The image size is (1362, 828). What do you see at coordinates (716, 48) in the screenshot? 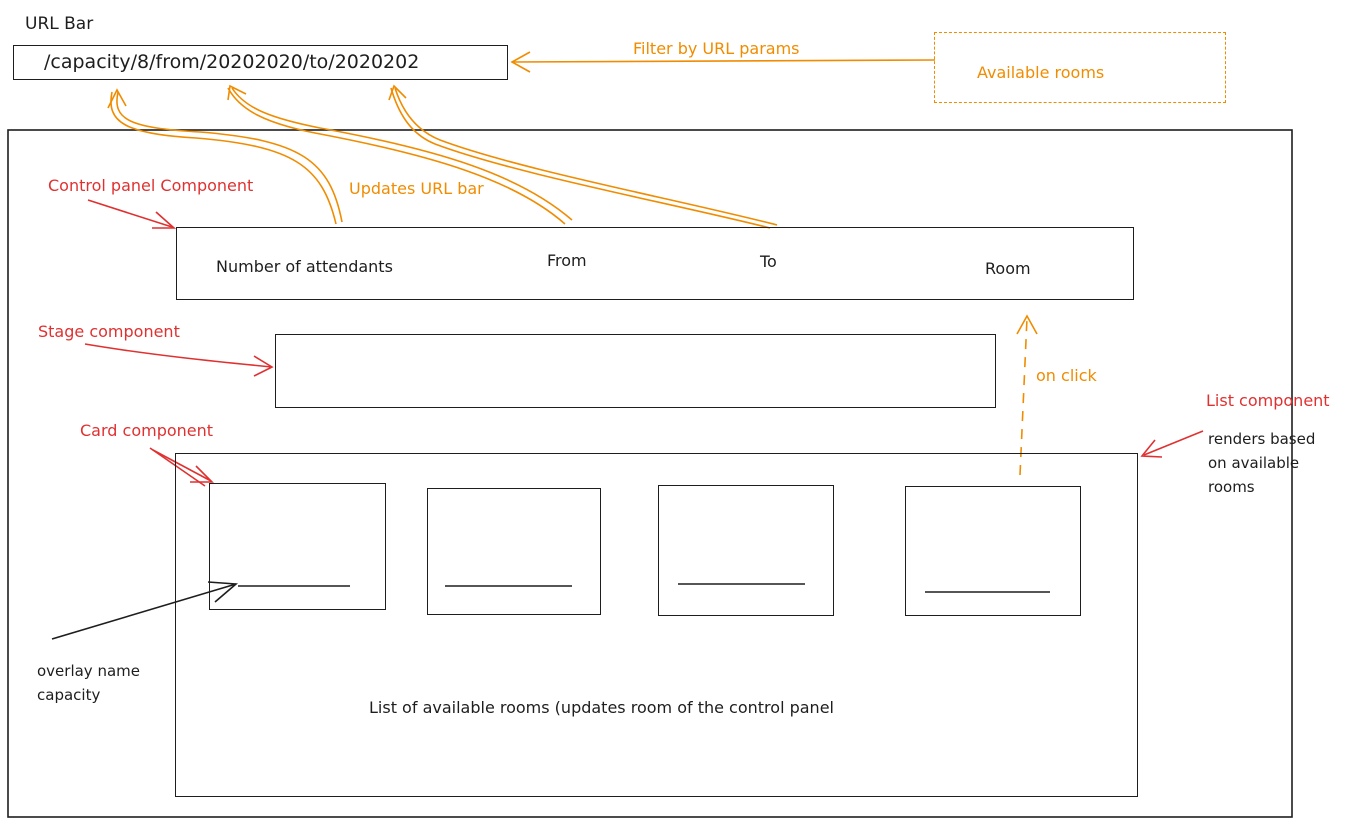
I see `filter-by-url-params-note: Filter by URL params` at bounding box center [716, 48].